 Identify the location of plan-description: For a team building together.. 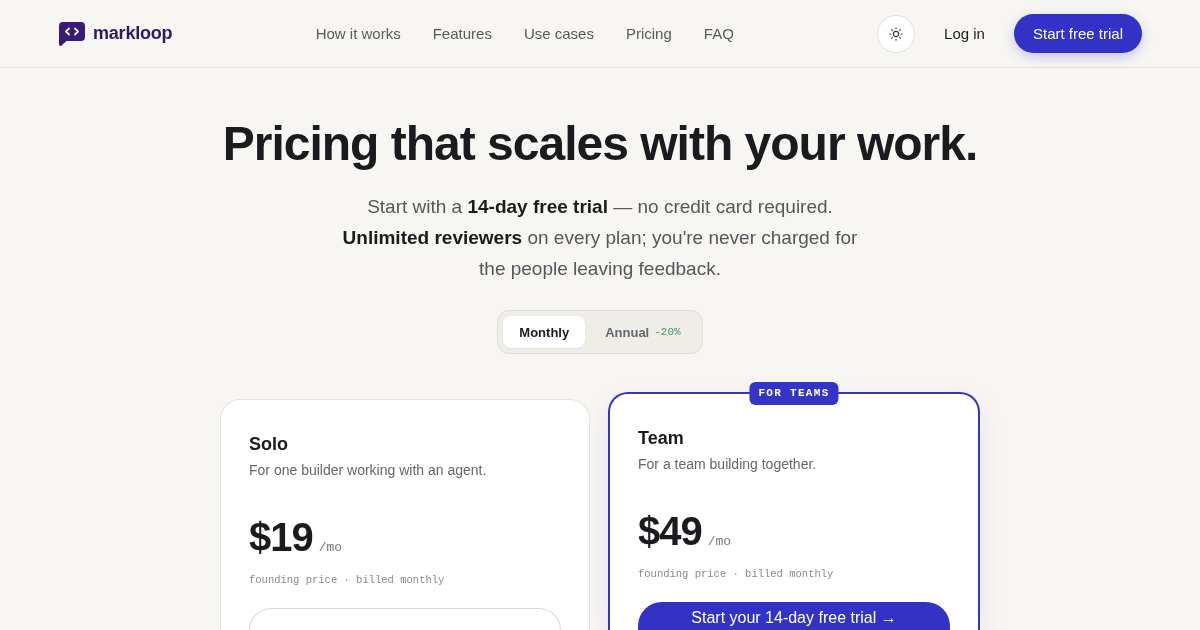
(728, 464).